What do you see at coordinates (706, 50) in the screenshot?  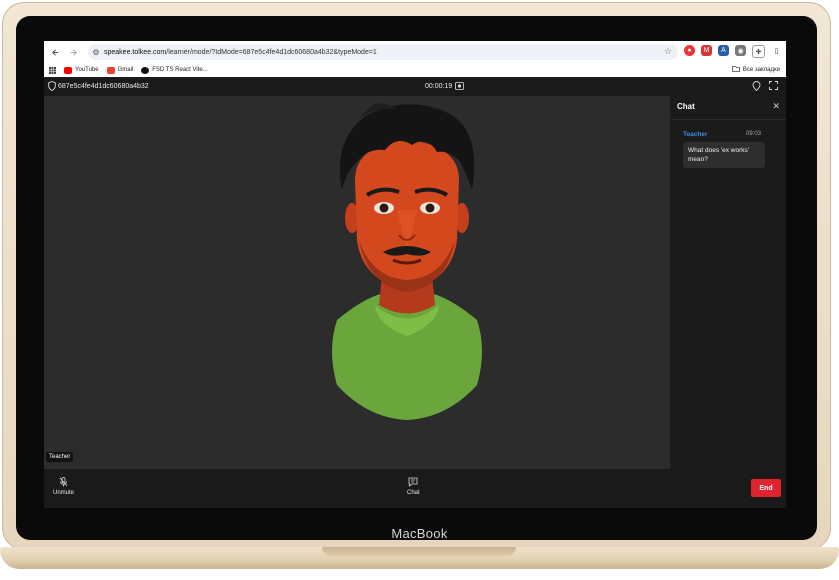 I see `gmail-extension-icon: M` at bounding box center [706, 50].